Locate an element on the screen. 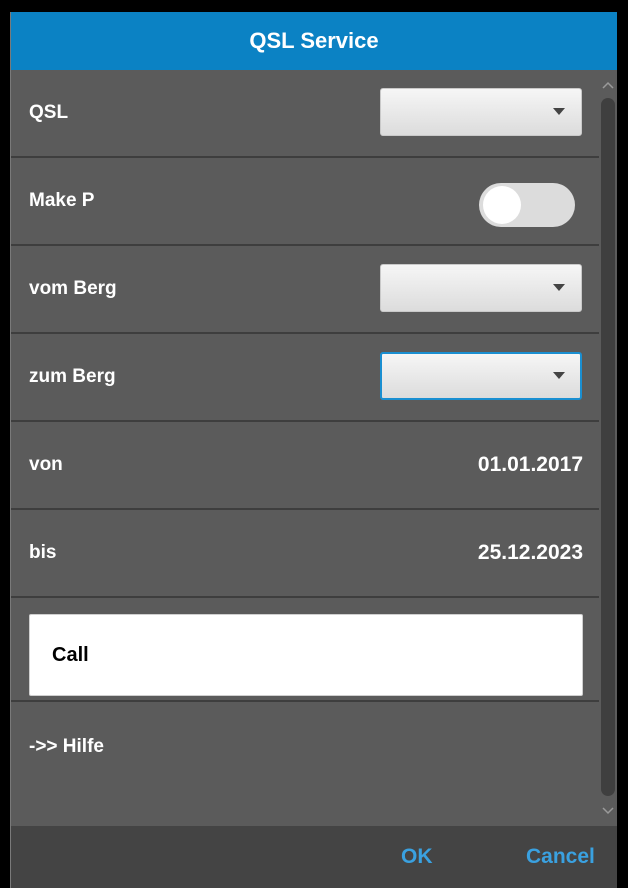  scrollbar-thumb is located at coordinates (608, 447).